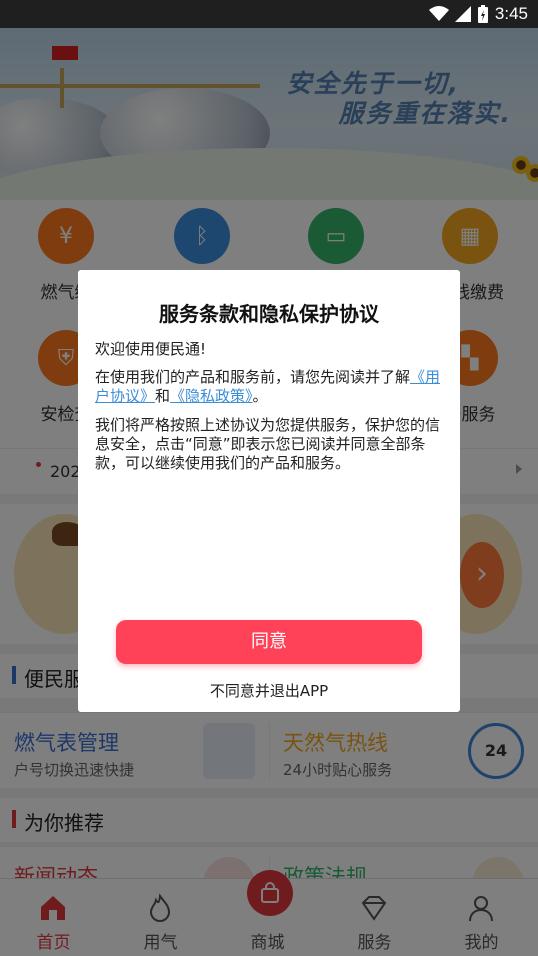  I want to click on status-bar: 3:45, so click(269, 14).